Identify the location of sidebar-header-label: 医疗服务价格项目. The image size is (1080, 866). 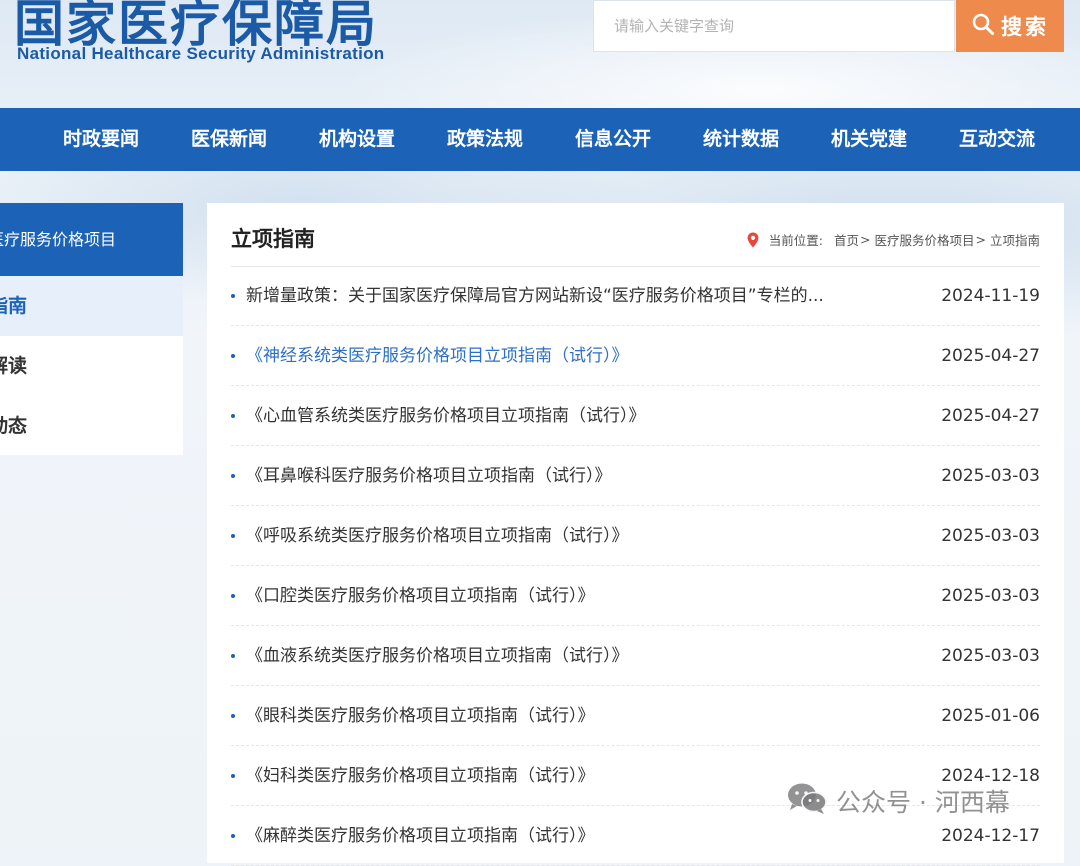
(58, 239).